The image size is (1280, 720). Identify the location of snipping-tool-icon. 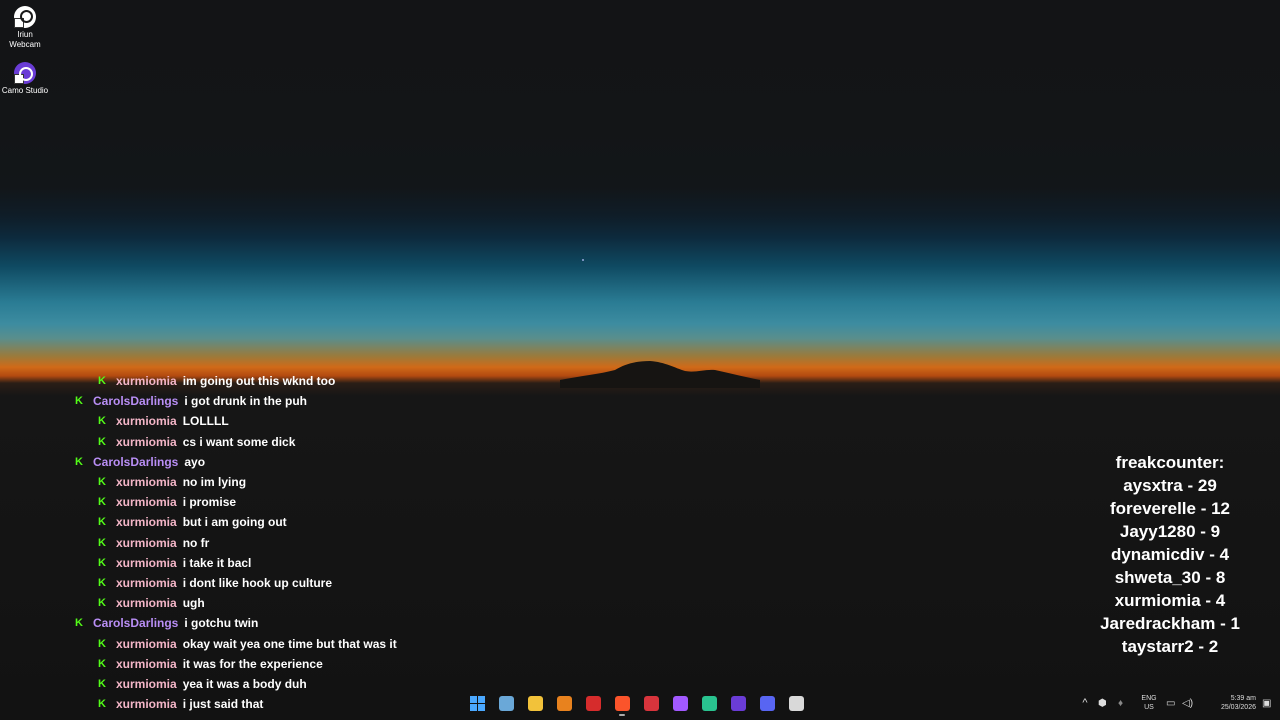
(796, 703).